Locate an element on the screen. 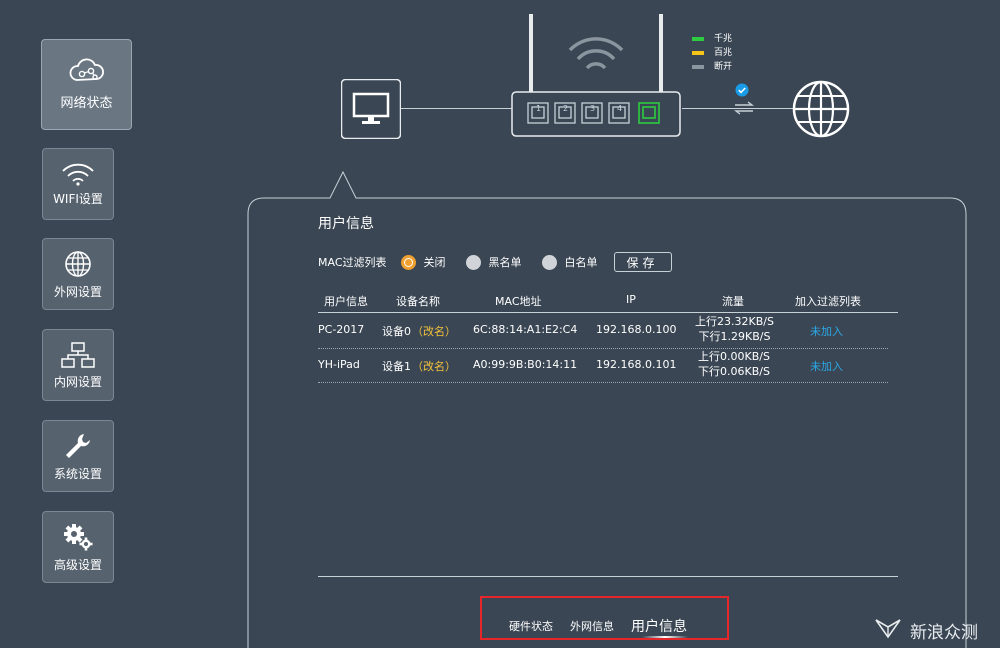 This screenshot has height=648, width=1000. tab-wan-info: 外网信息 is located at coordinates (592, 626).